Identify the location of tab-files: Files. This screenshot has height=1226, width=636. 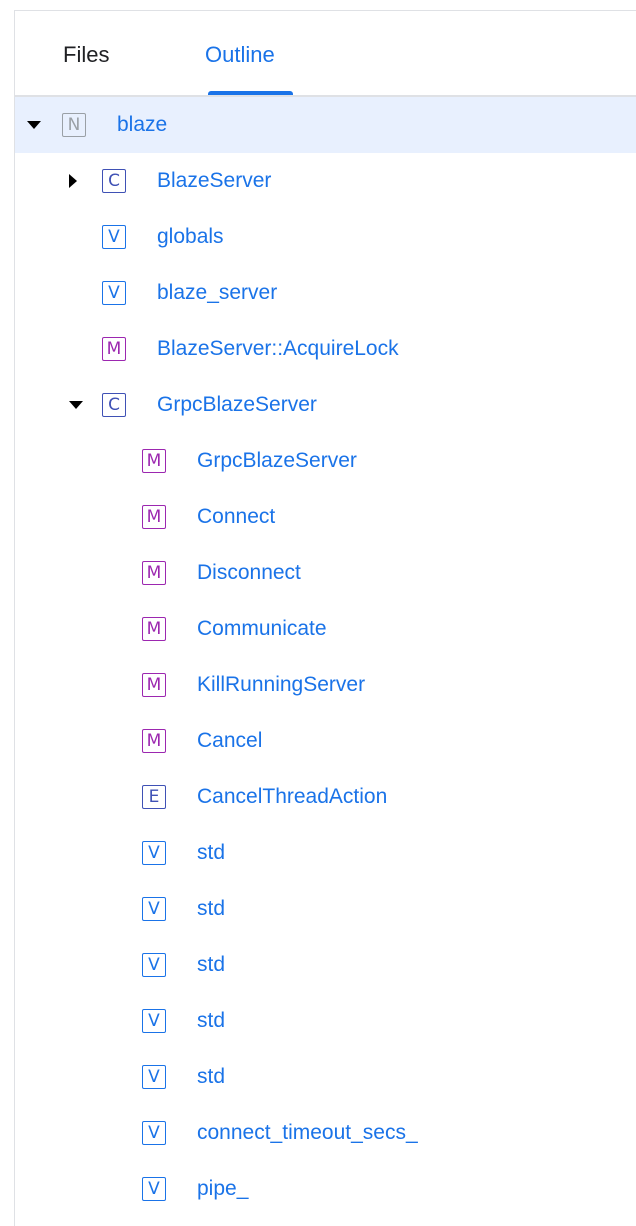
(86, 53).